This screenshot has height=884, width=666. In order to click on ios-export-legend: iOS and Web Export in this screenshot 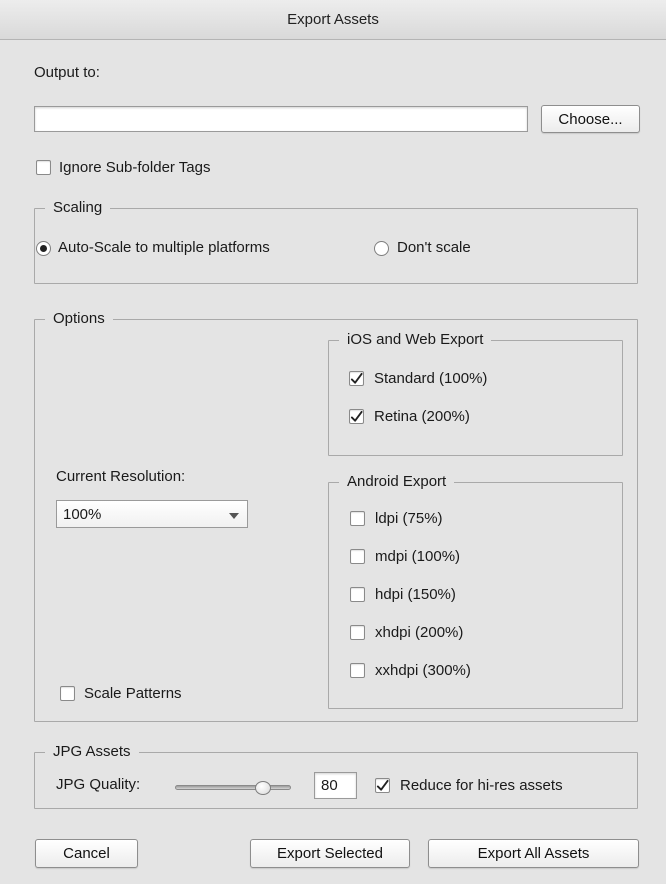, I will do `click(415, 339)`.